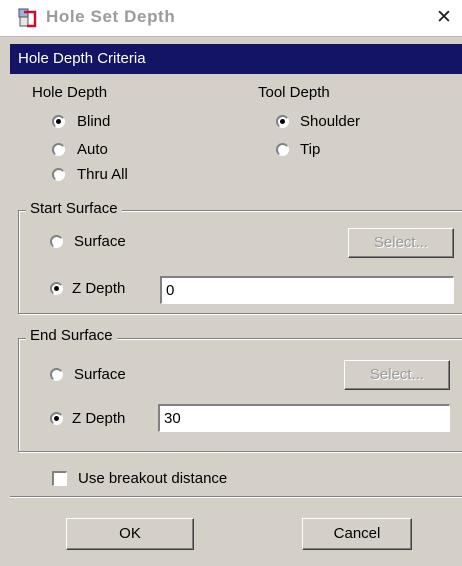 The width and height of the screenshot is (462, 566). Describe the element at coordinates (71, 335) in the screenshot. I see `end-surface-legend: End Surface` at that location.